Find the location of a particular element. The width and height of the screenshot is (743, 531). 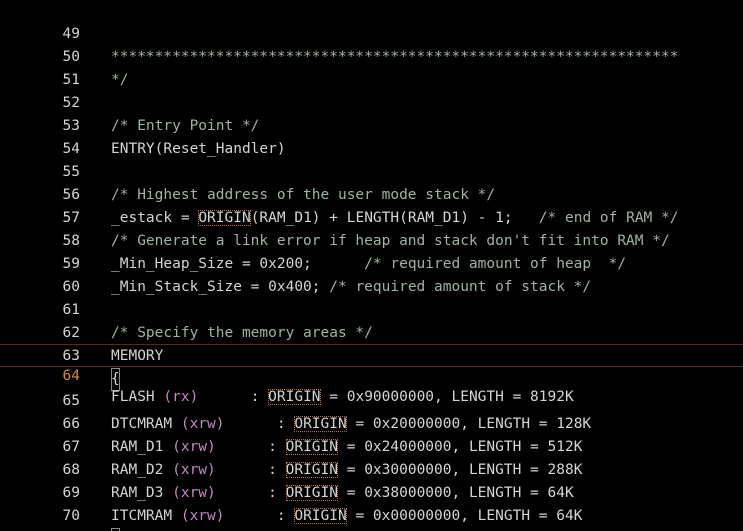

code-line: 70 } is located at coordinates (371, 506).